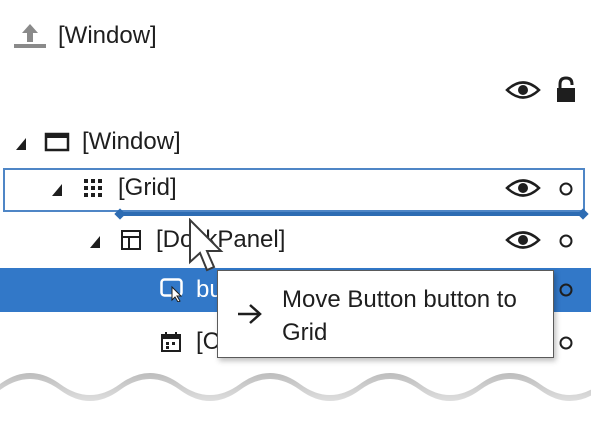  I want to click on drag-tooltip: Move Button button to Grid, so click(385, 314).